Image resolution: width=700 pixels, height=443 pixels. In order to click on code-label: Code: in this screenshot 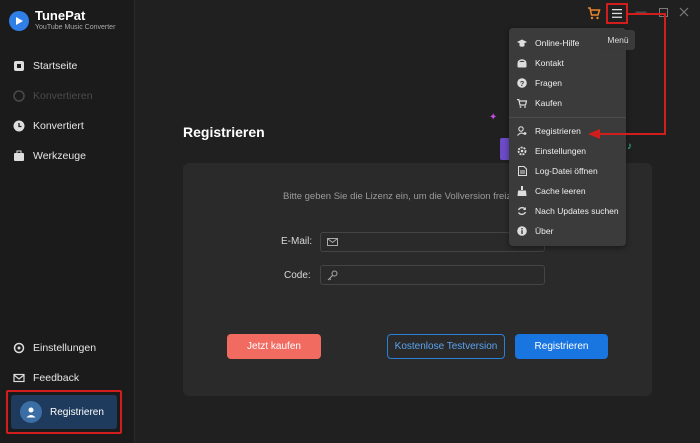, I will do `click(297, 275)`.